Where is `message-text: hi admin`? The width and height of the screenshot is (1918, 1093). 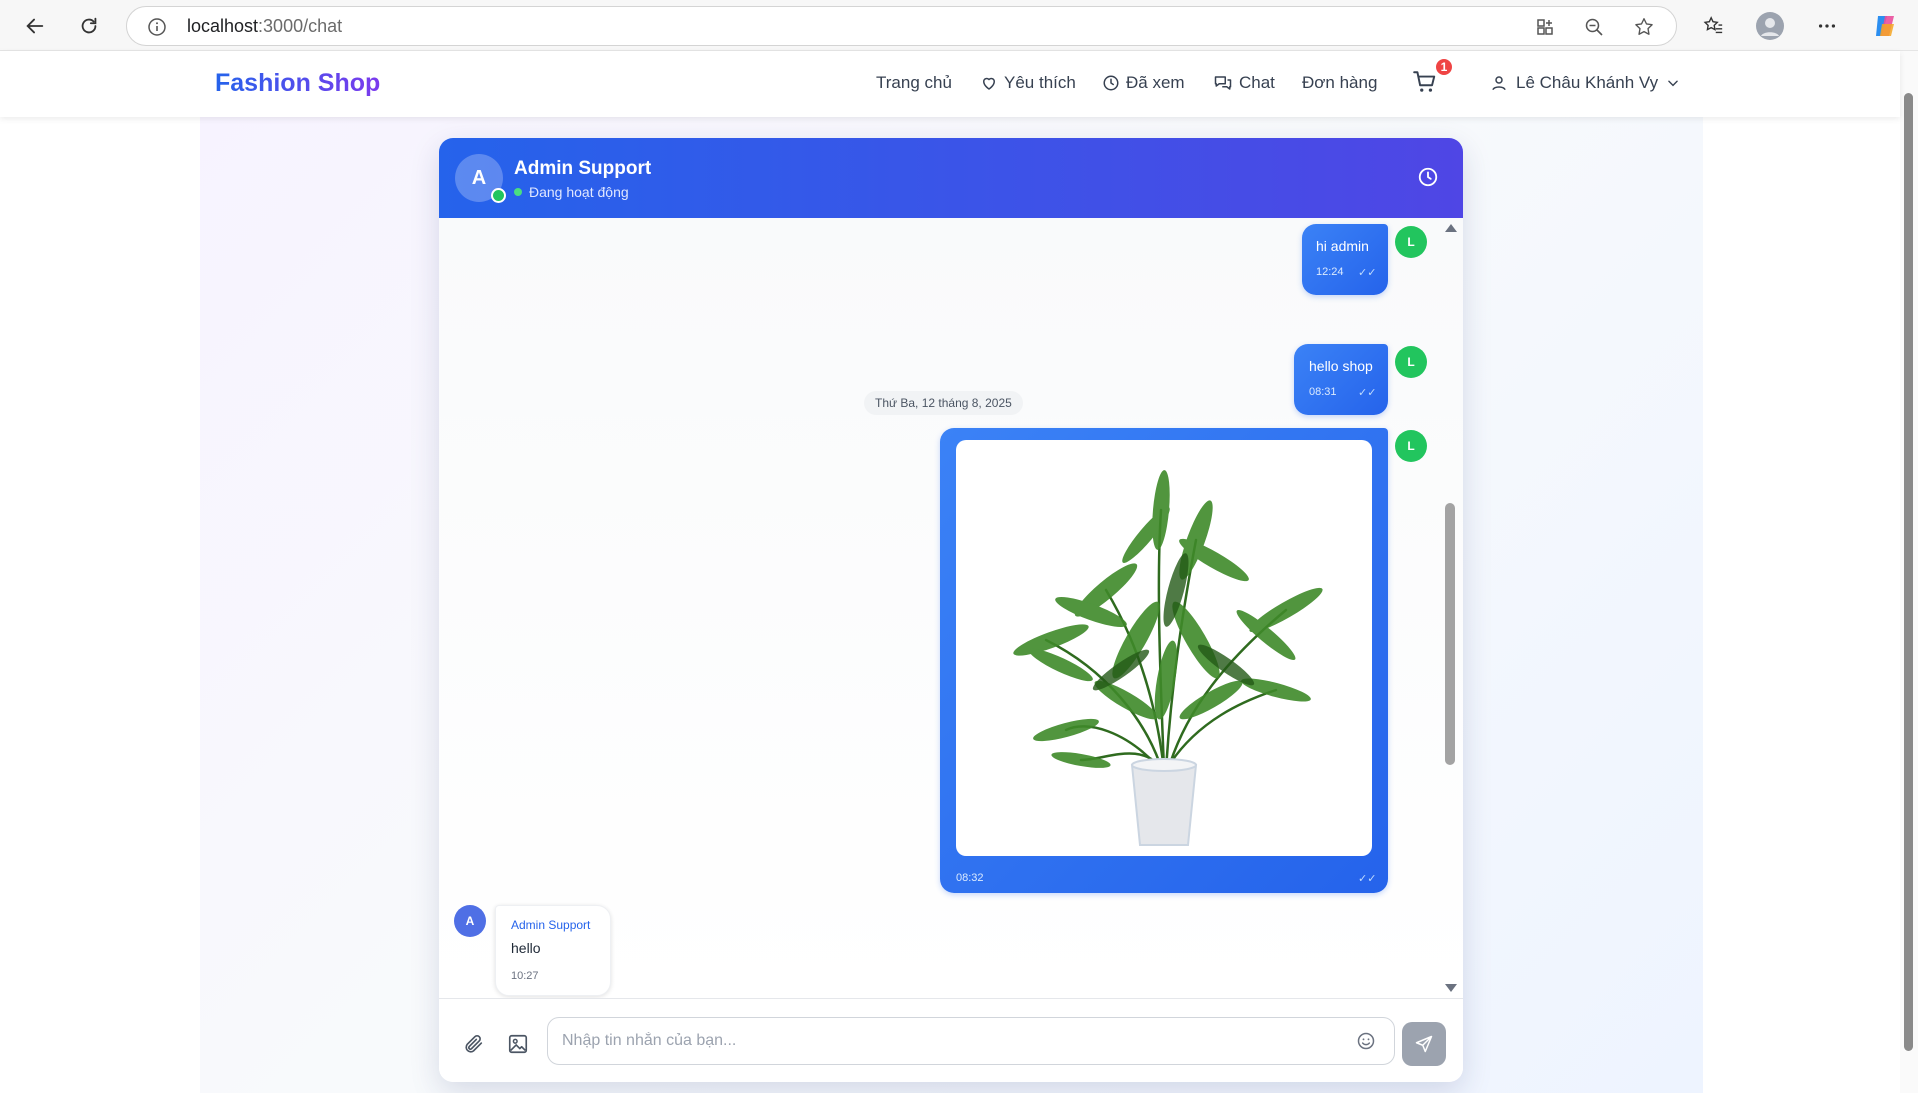
message-text: hi admin is located at coordinates (1342, 246).